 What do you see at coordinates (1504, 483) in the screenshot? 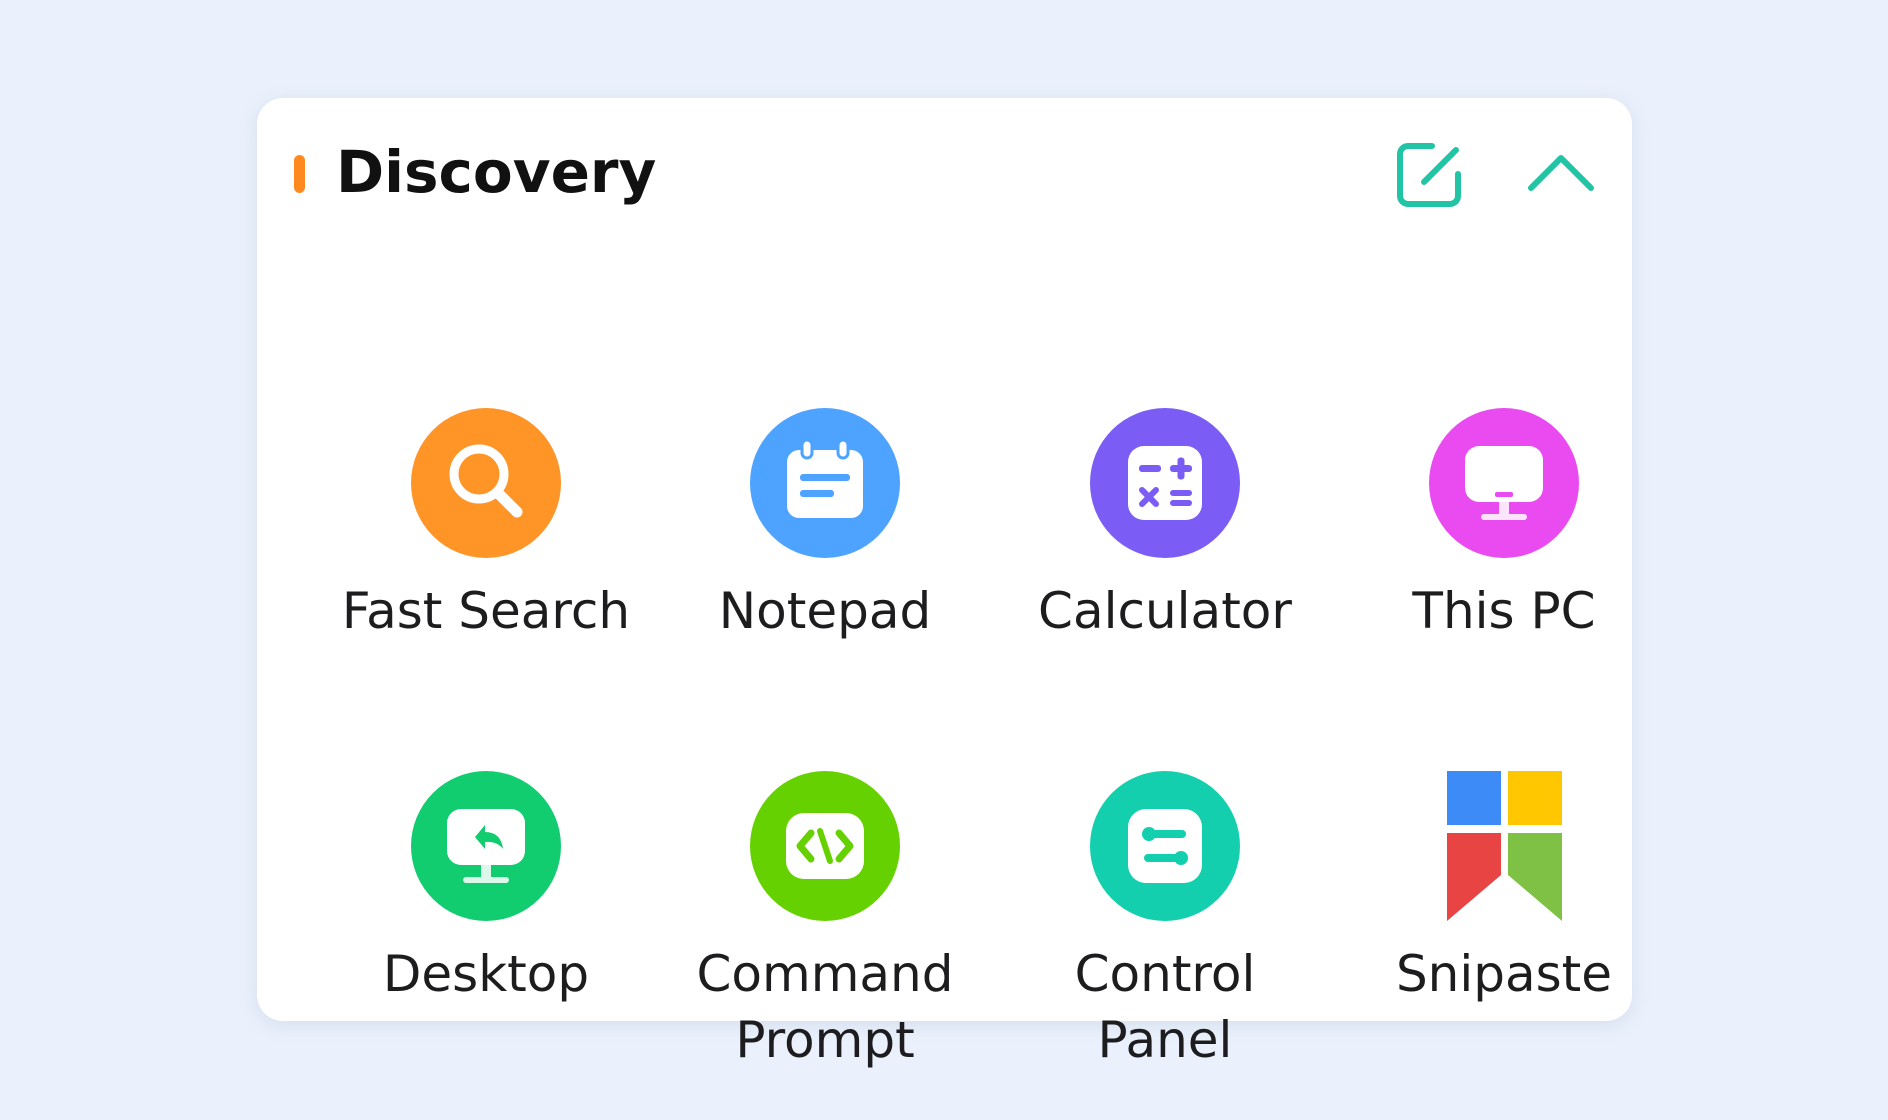
I see `monitor-icon` at bounding box center [1504, 483].